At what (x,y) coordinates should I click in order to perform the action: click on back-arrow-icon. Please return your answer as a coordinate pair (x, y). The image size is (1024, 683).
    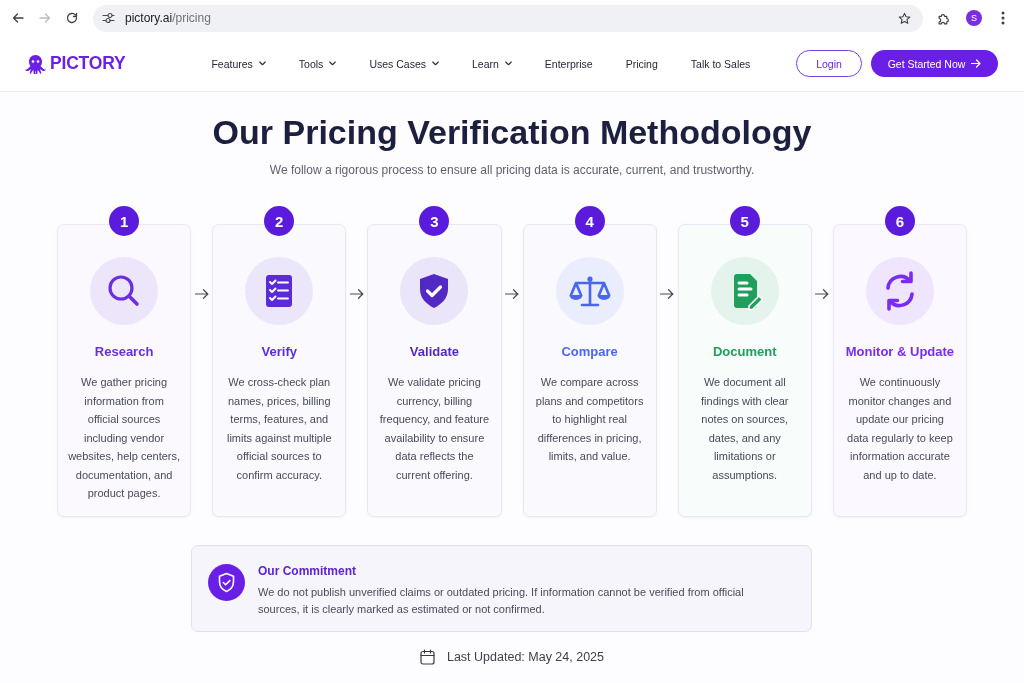
    Looking at the image, I should click on (18, 18).